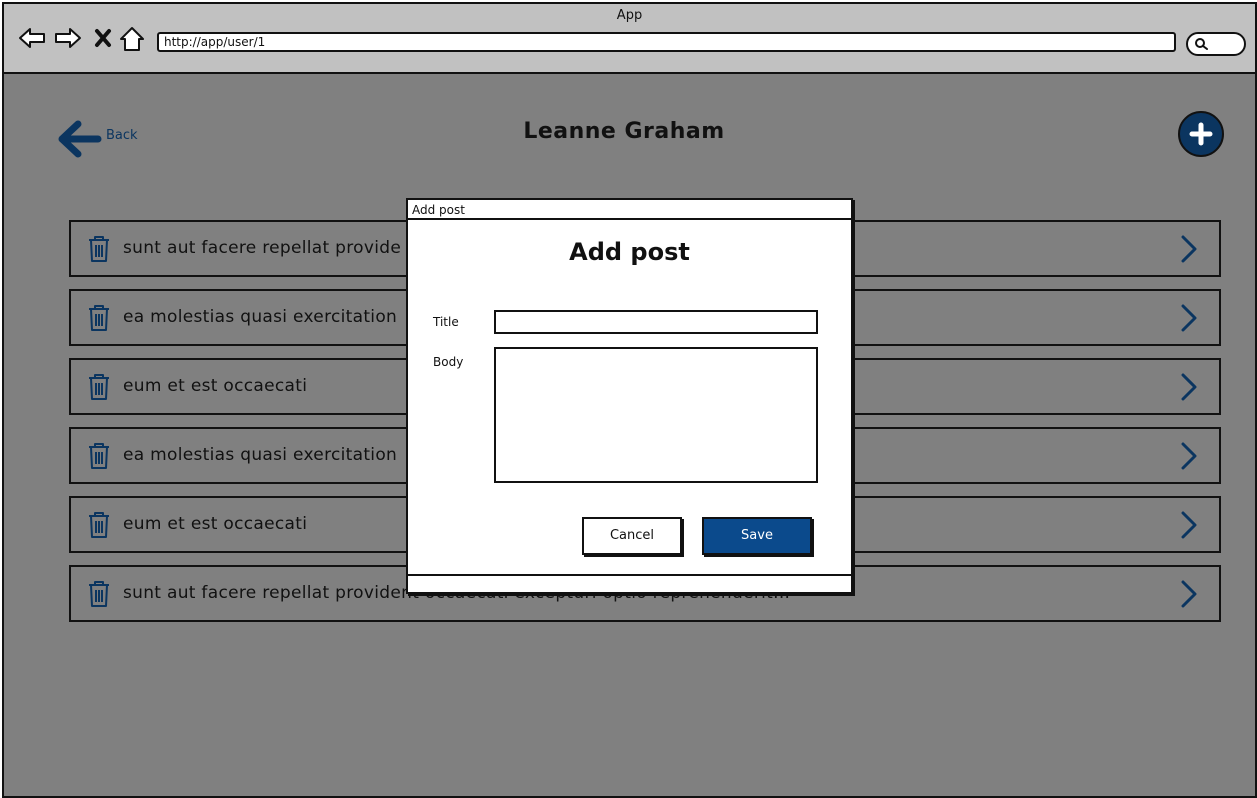  Describe the element at coordinates (448, 362) in the screenshot. I see `body-label: Body` at that location.